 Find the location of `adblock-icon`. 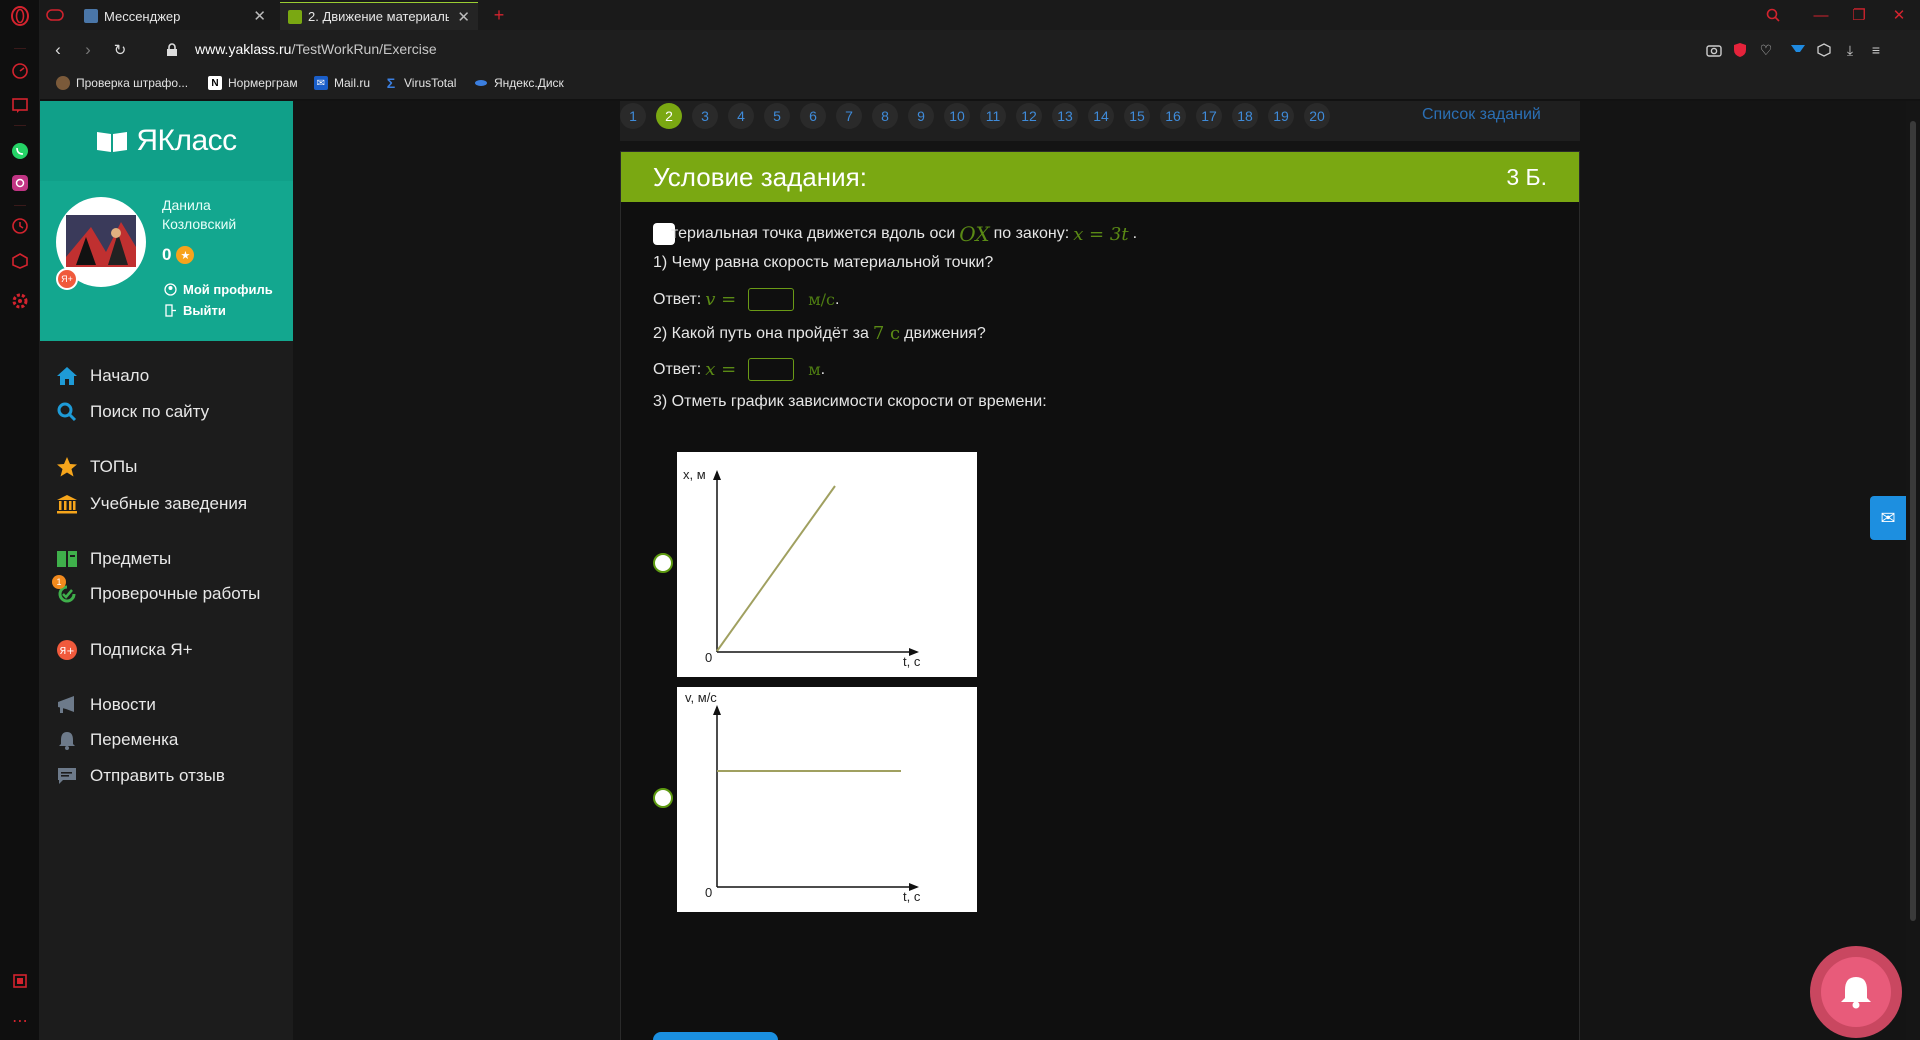

adblock-icon is located at coordinates (1740, 50).